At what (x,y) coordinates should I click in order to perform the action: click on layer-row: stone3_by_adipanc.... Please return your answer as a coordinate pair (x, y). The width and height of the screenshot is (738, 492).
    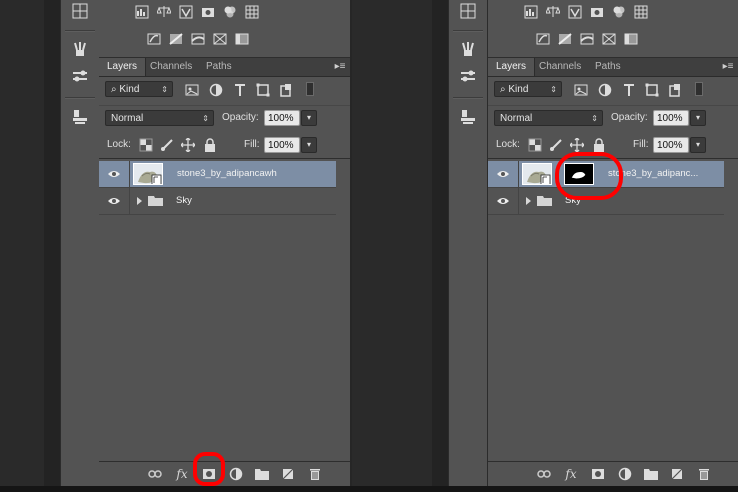
    Looking at the image, I should click on (606, 174).